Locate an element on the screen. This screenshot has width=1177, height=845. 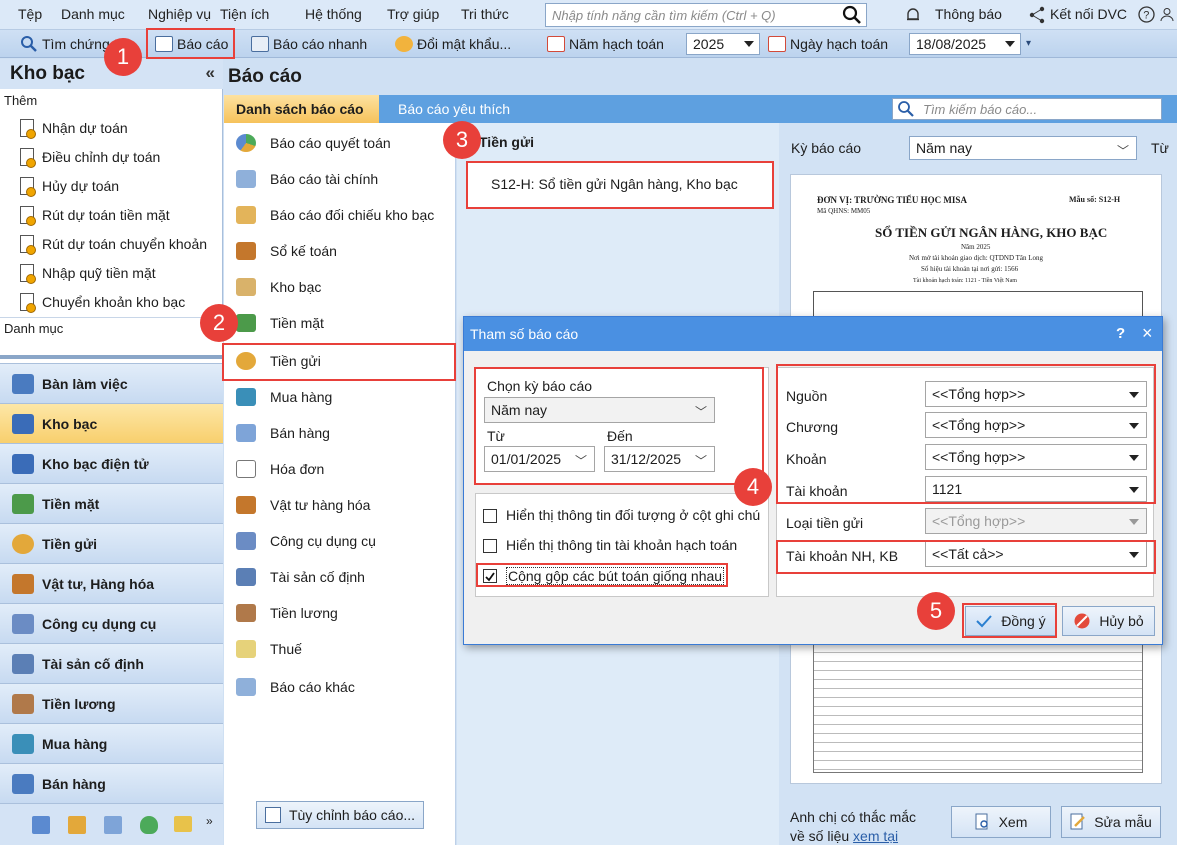
user-icon is located at coordinates (1167, 14).